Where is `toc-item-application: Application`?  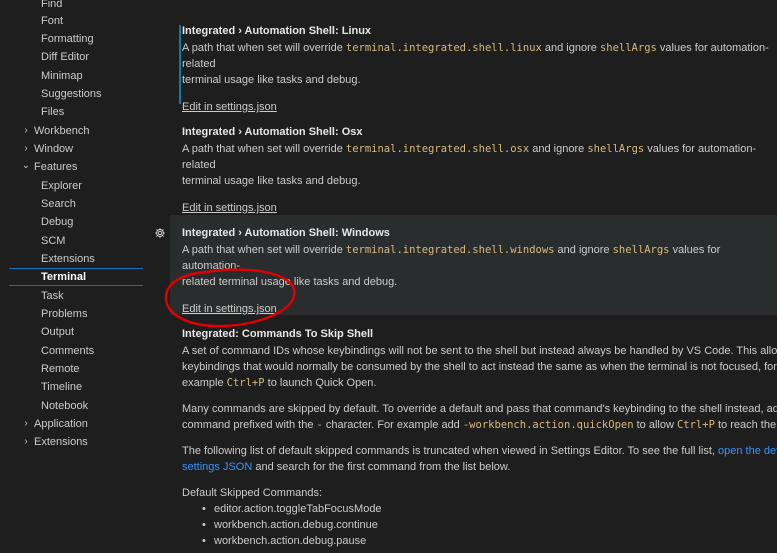
toc-item-application: Application is located at coordinates (61, 424).